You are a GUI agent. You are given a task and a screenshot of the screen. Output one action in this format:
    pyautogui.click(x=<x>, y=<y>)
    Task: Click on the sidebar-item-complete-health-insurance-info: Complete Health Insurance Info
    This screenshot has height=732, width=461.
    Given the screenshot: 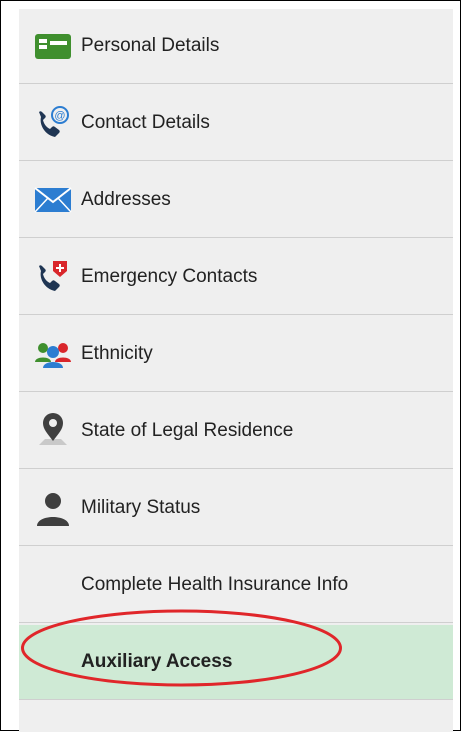 What is the action you would take?
    pyautogui.click(x=236, y=585)
    